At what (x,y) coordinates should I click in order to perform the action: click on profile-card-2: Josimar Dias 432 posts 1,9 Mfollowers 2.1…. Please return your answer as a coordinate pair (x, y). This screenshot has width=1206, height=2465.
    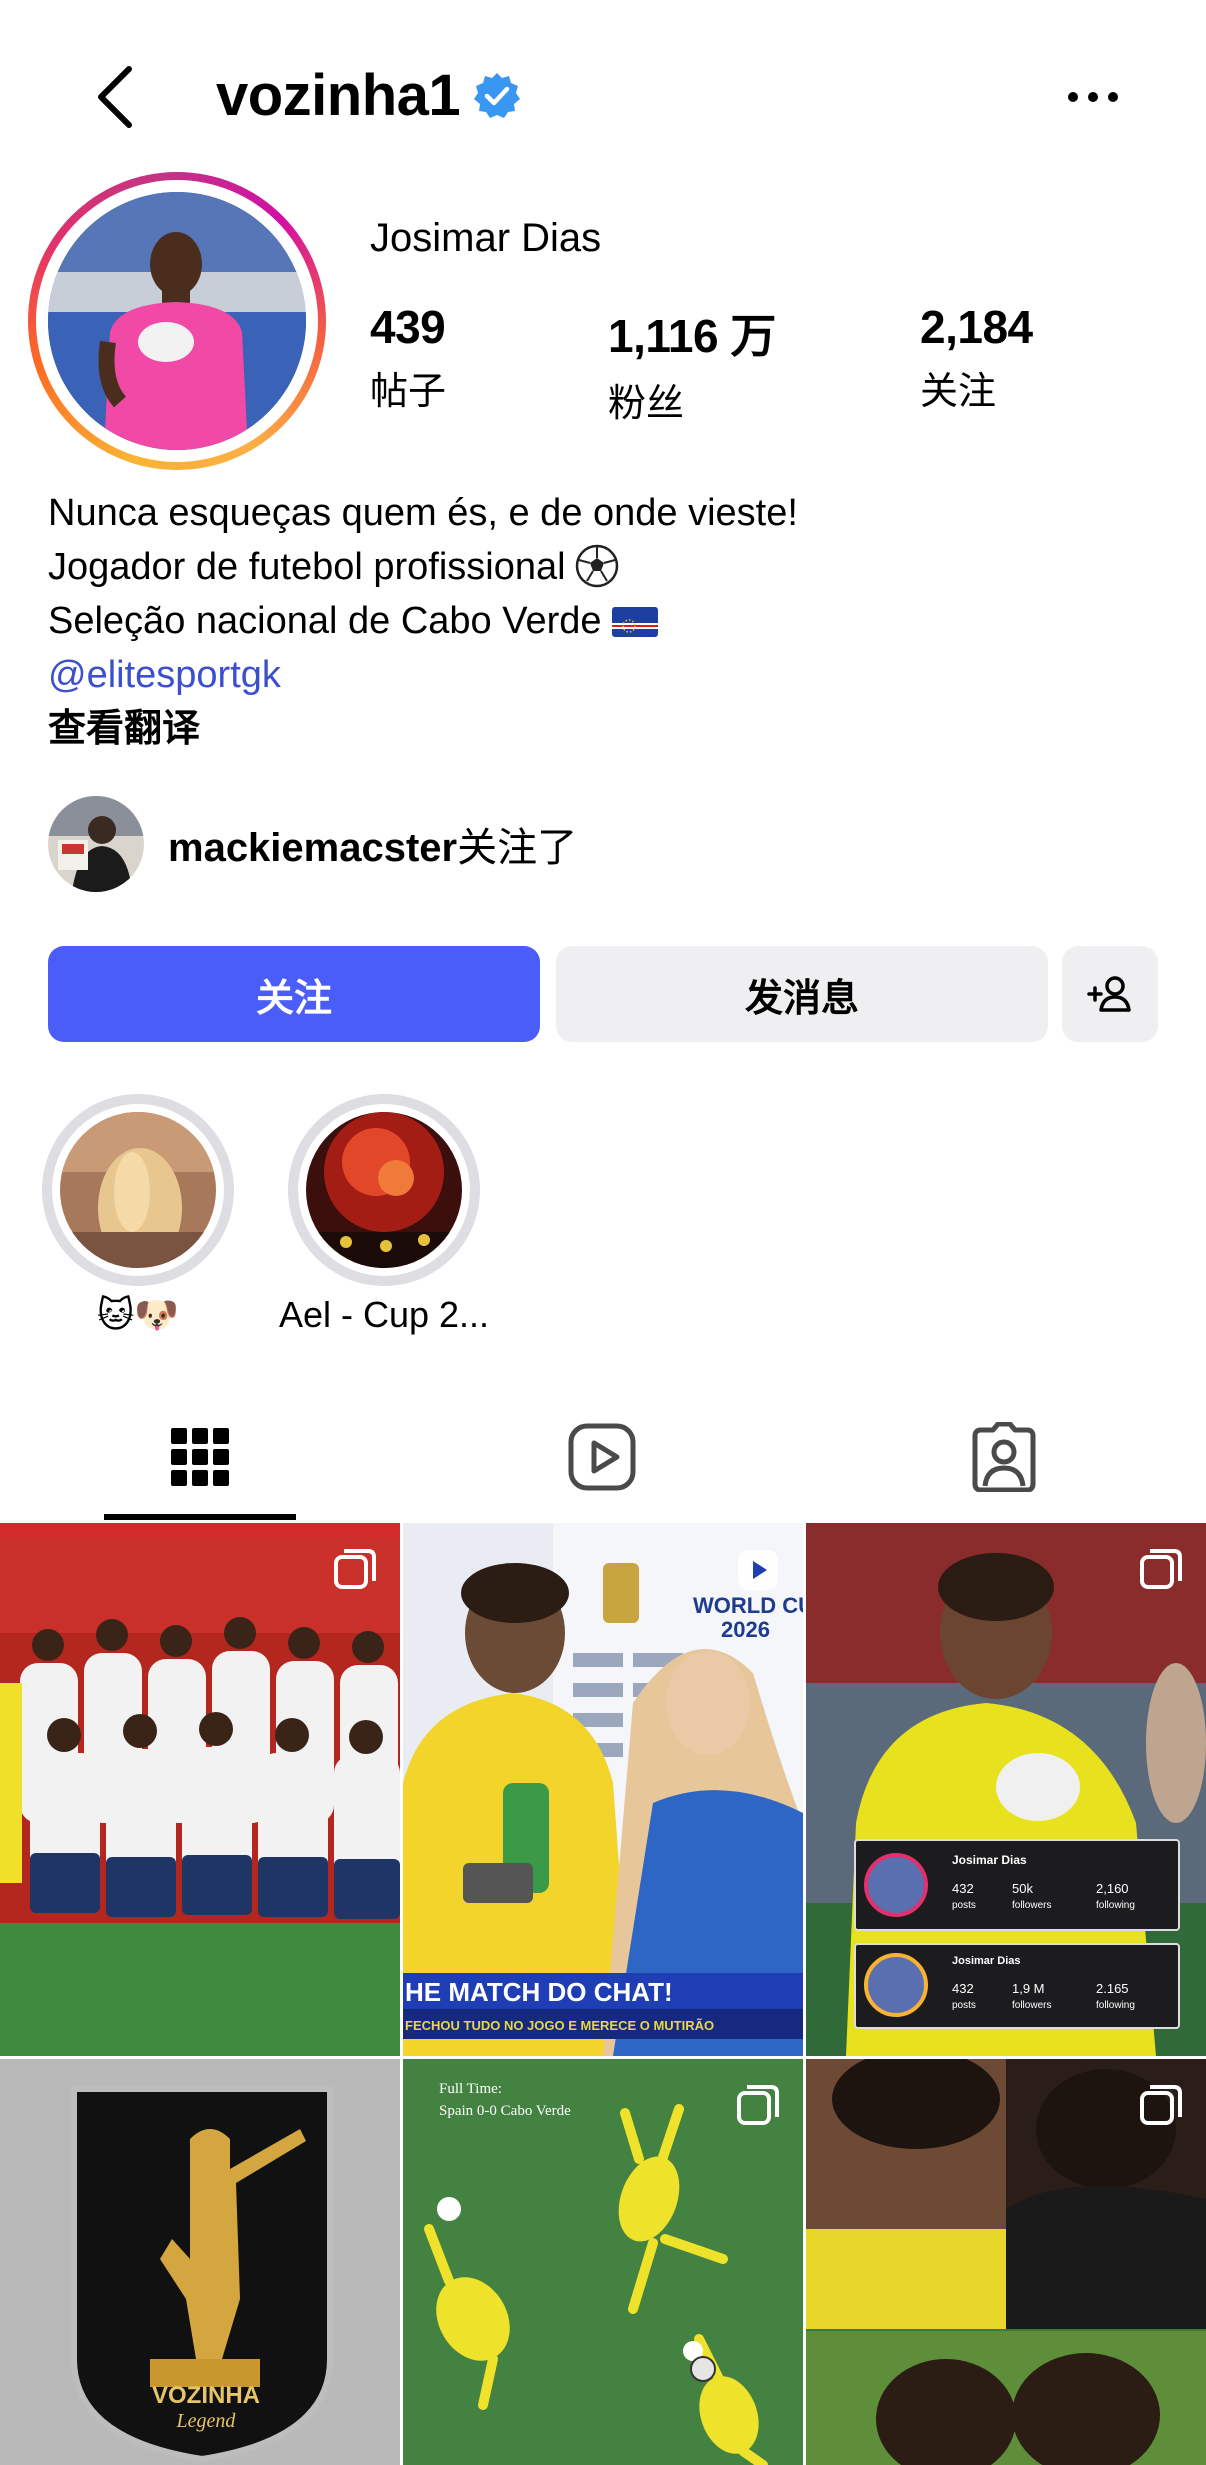
    Looking at the image, I should click on (1017, 1986).